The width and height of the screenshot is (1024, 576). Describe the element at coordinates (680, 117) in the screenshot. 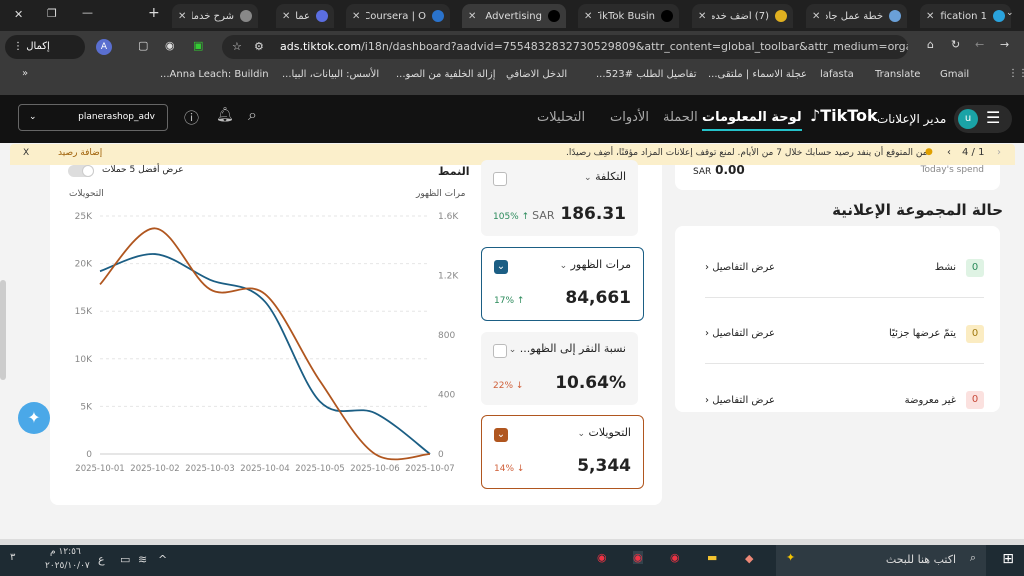

I see `nav-campaign: الحملة` at that location.